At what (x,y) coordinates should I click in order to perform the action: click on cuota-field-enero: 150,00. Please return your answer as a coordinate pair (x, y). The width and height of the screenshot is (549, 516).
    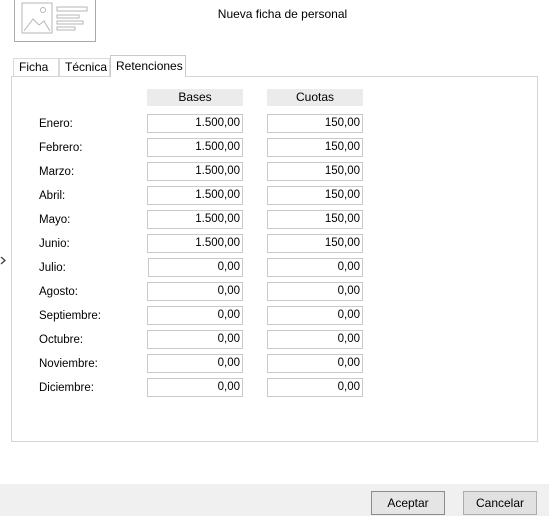
    Looking at the image, I should click on (315, 123).